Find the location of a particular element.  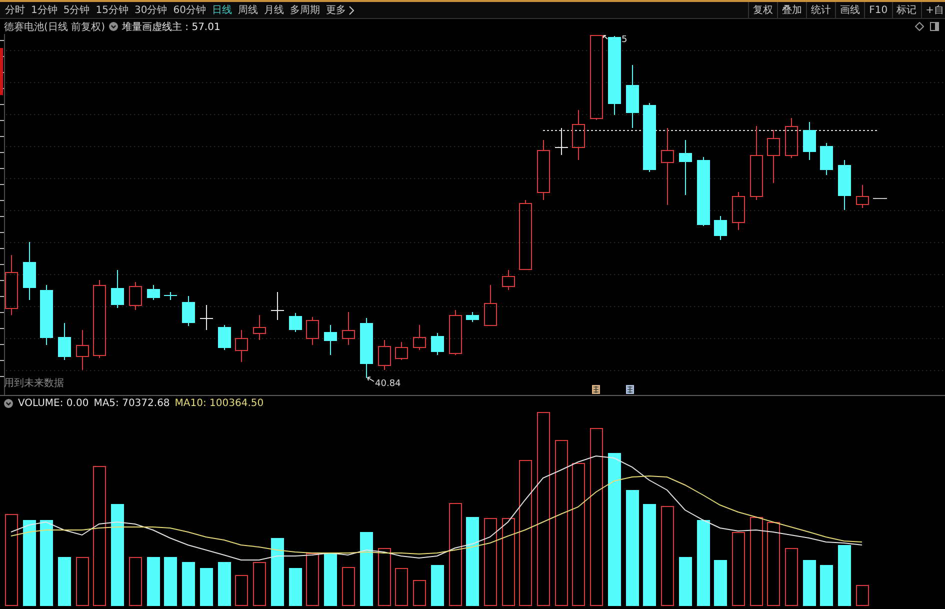

security-title: 德赛电池(日线 前复权) is located at coordinates (54, 27).